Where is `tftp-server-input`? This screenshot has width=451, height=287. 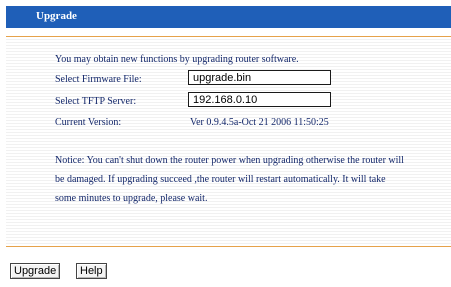 tftp-server-input is located at coordinates (259, 99).